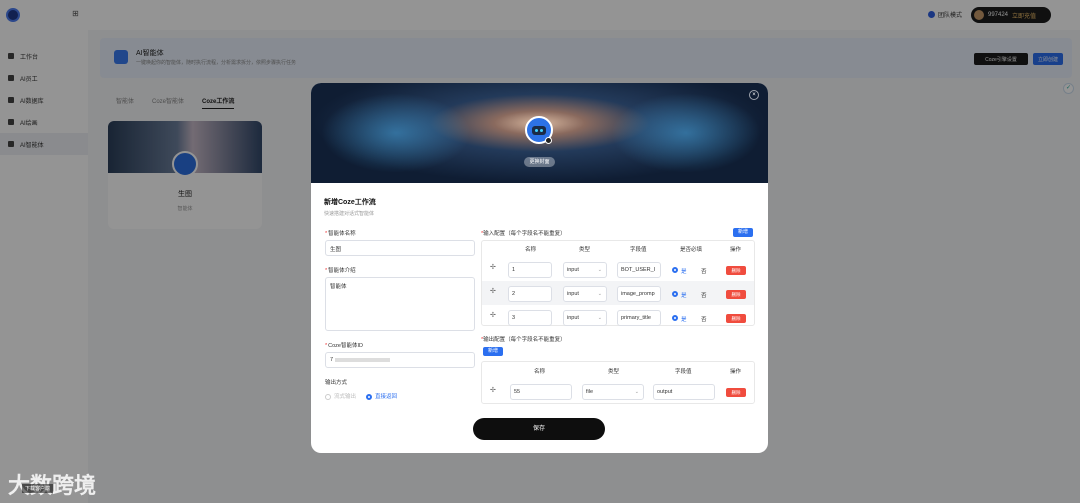  Describe the element at coordinates (361, 396) in the screenshot. I see `output-mode-radio-group: 流式输出 直接返回` at that location.